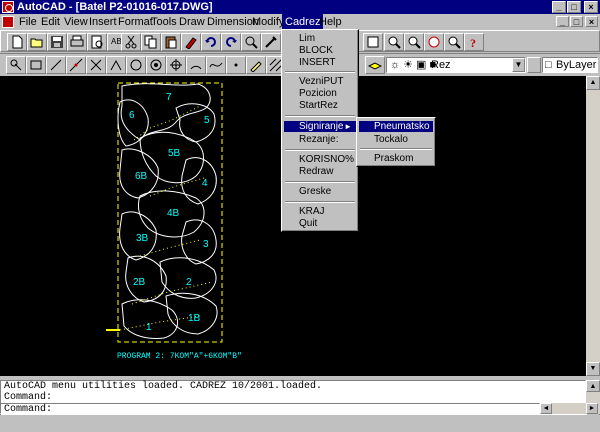  What do you see at coordinates (57, 42) in the screenshot?
I see `save-button` at bounding box center [57, 42].